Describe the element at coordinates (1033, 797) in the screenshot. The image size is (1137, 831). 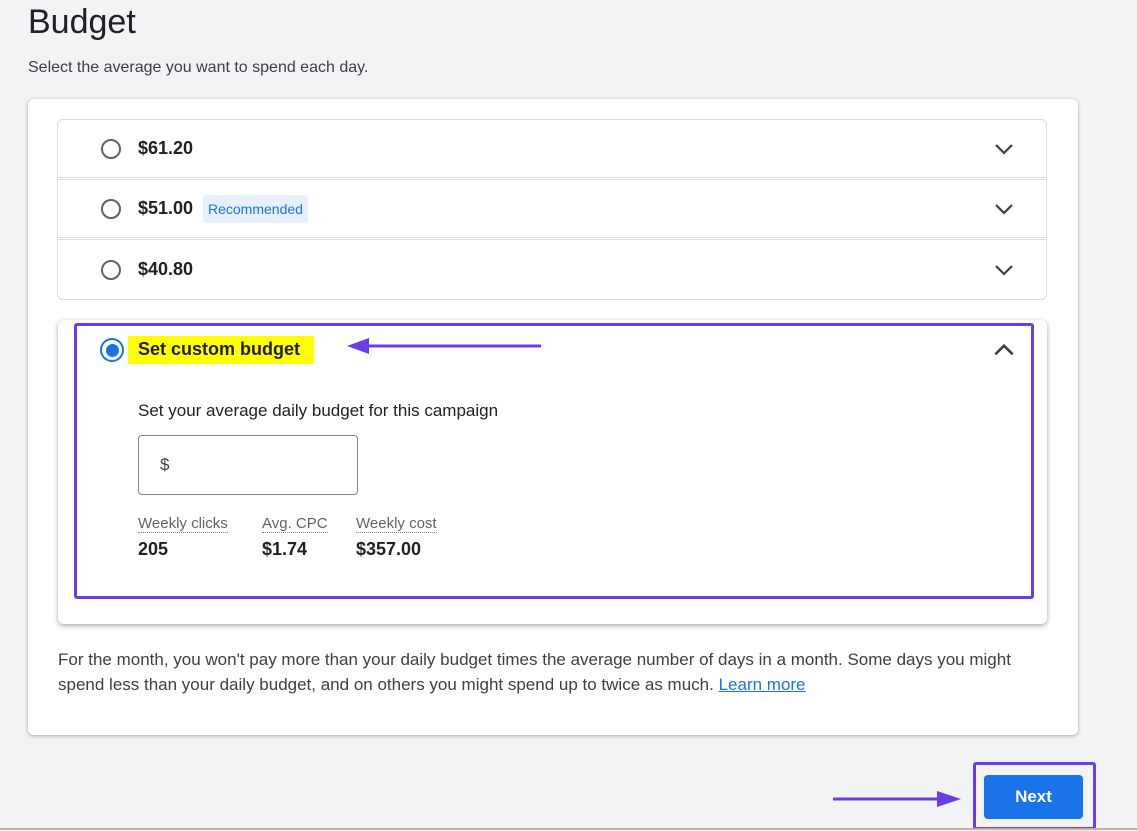
I see `next-button: Next` at that location.